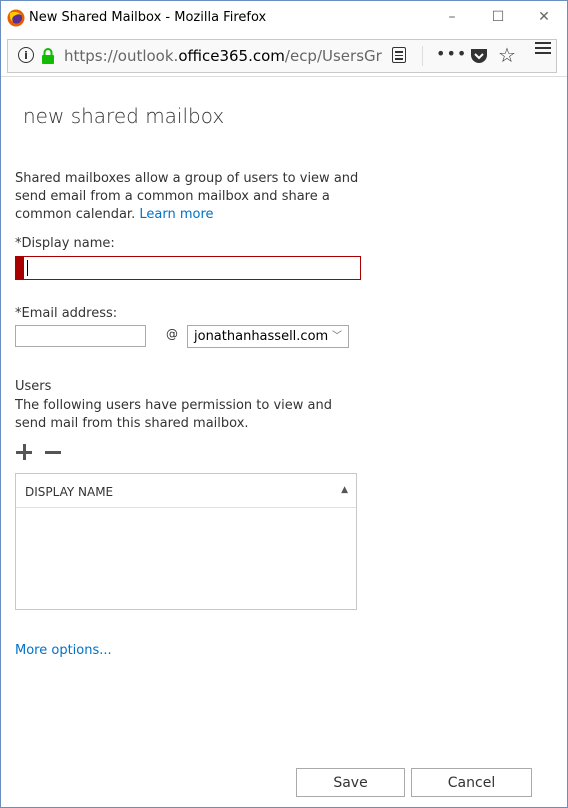  What do you see at coordinates (33, 386) in the screenshot?
I see `users-heading: Users` at bounding box center [33, 386].